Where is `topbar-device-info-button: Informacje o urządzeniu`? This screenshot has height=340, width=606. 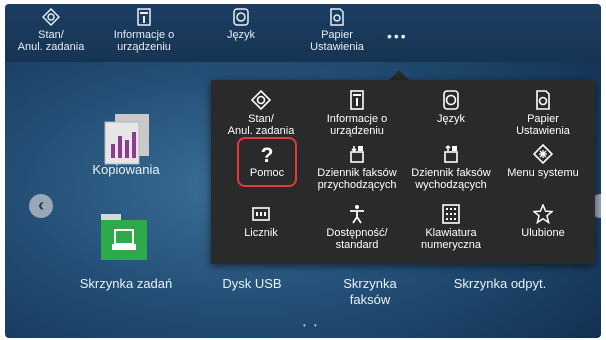 topbar-device-info-button: Informacje o urządzeniu is located at coordinates (144, 29).